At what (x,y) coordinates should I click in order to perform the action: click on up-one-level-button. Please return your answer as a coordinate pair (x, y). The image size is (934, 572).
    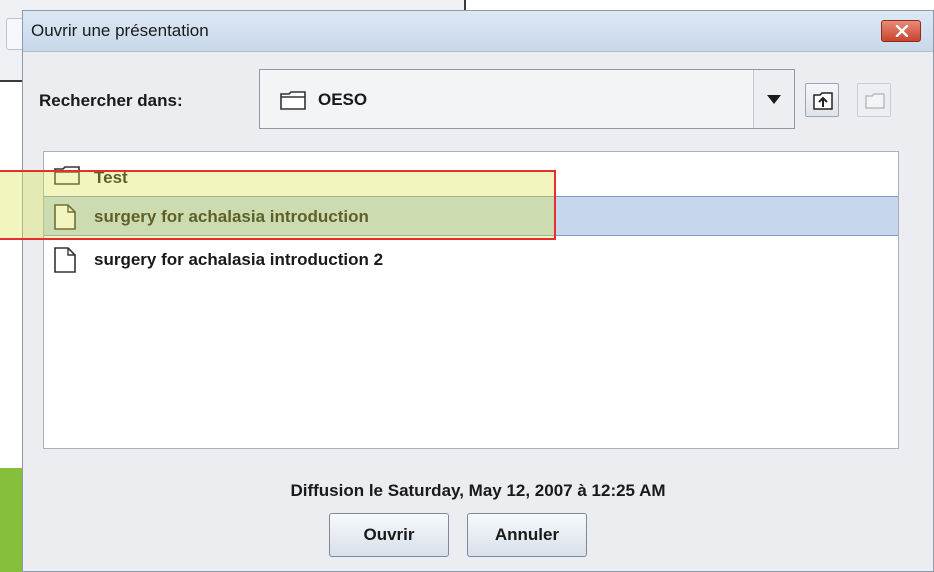
    Looking at the image, I should click on (822, 100).